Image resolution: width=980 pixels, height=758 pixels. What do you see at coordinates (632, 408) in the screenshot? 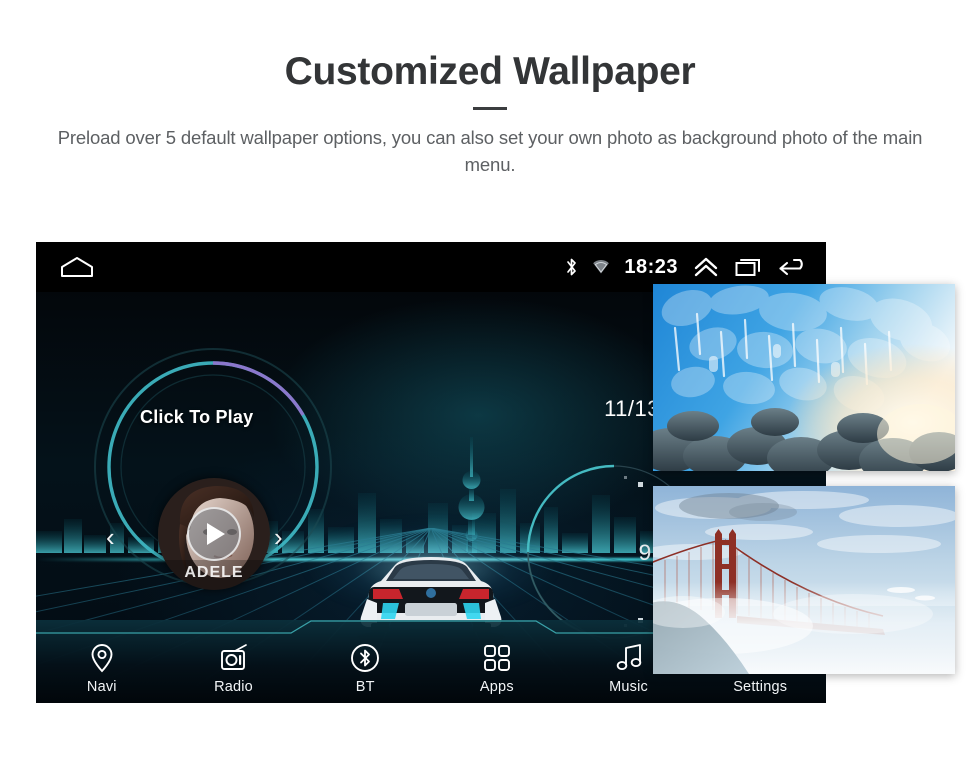
I see `date-label: 11/13` at bounding box center [632, 408].